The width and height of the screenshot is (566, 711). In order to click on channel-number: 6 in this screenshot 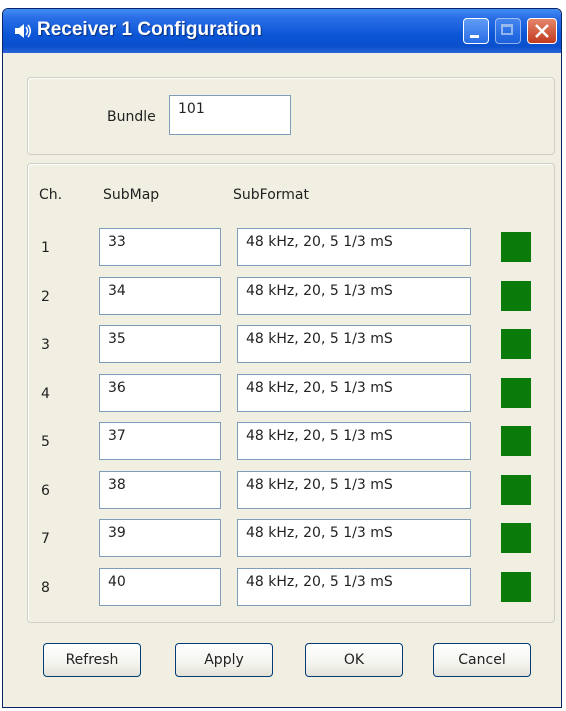, I will do `click(45, 490)`.